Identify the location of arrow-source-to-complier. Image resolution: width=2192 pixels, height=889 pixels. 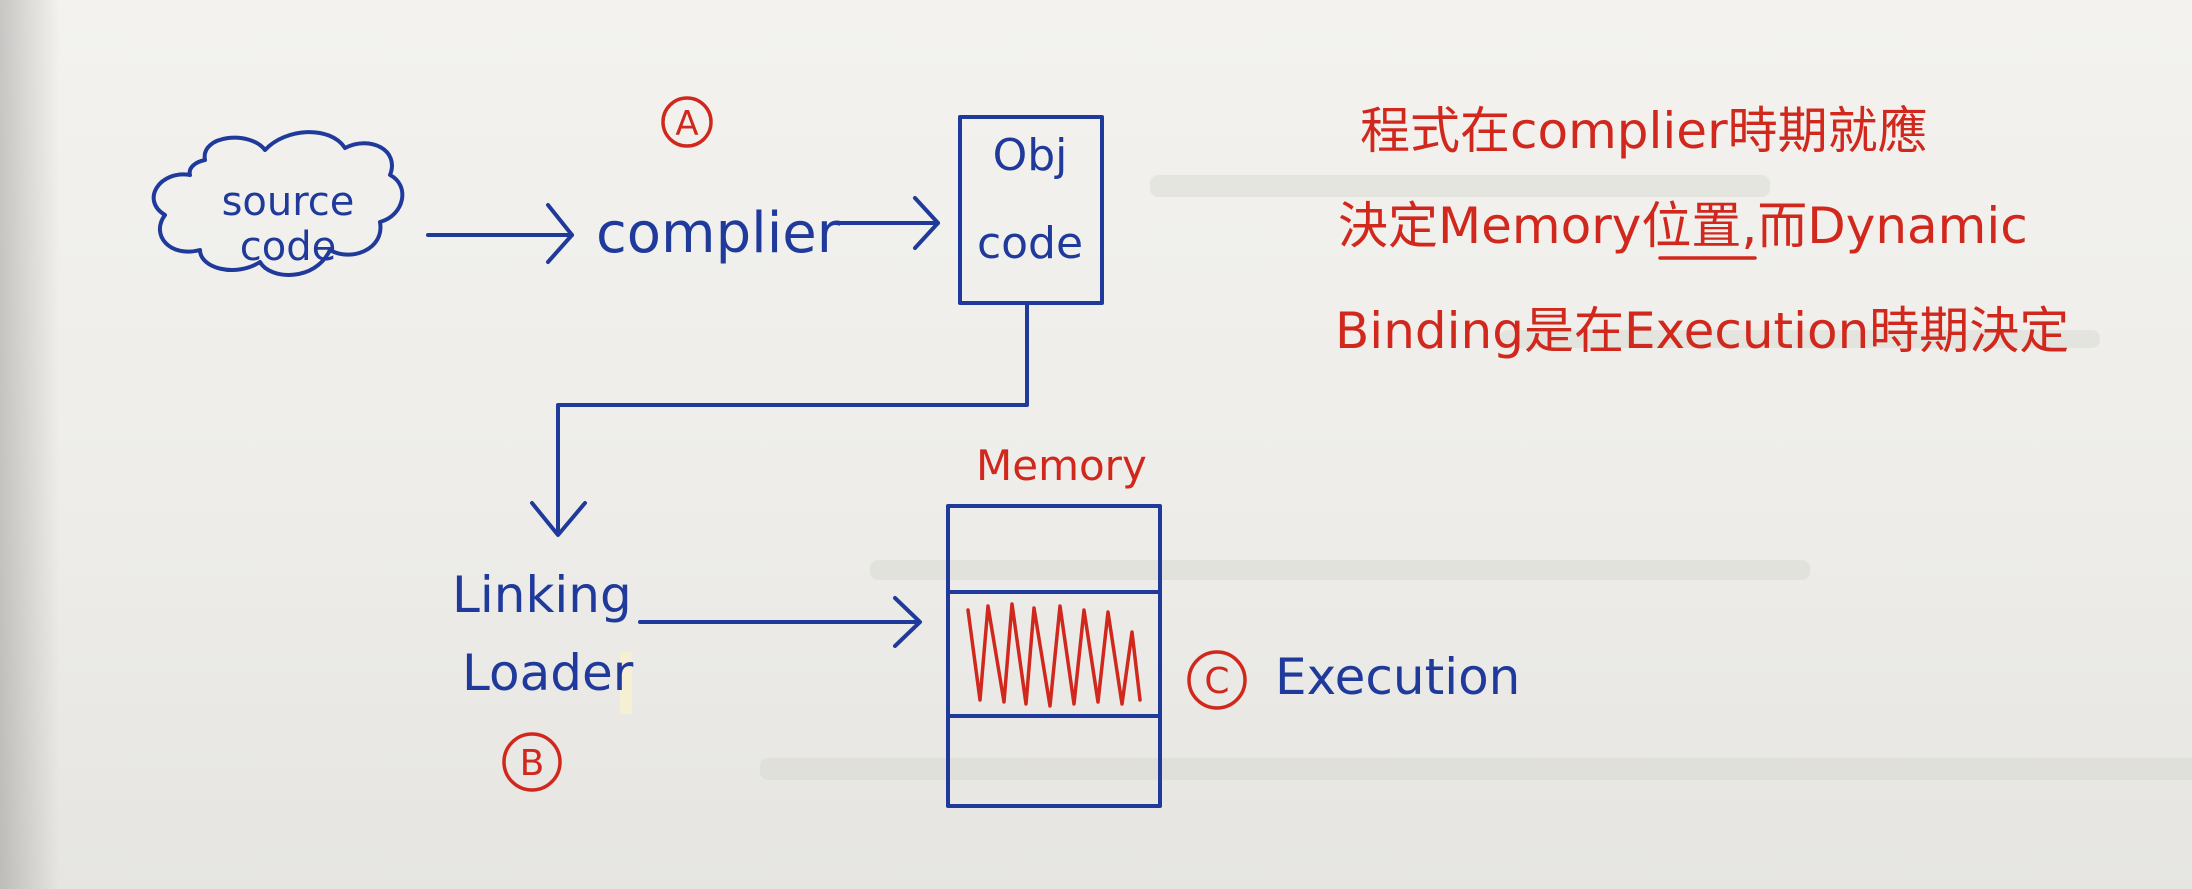
(500, 233).